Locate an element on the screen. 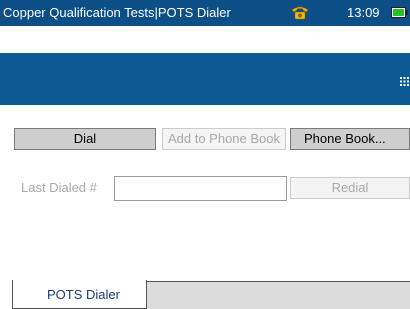 The image size is (410, 309). grid-menu-icon is located at coordinates (404, 81).